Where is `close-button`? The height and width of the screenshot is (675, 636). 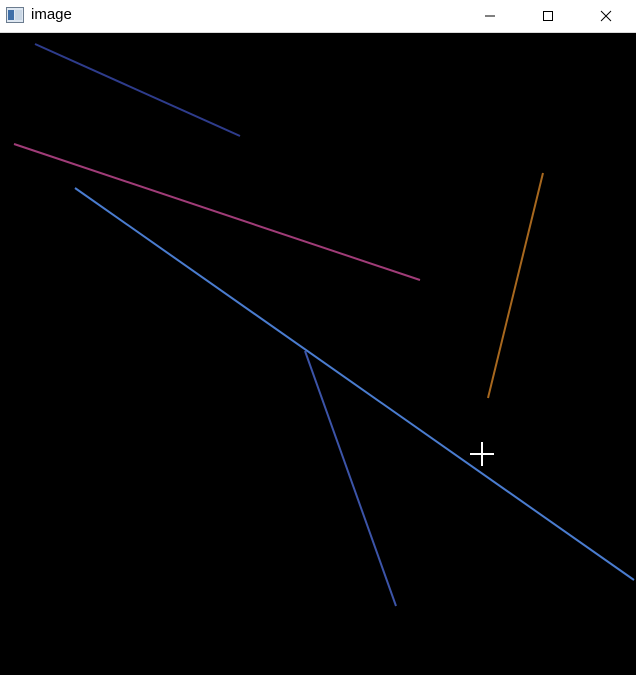
close-button is located at coordinates (606, 16).